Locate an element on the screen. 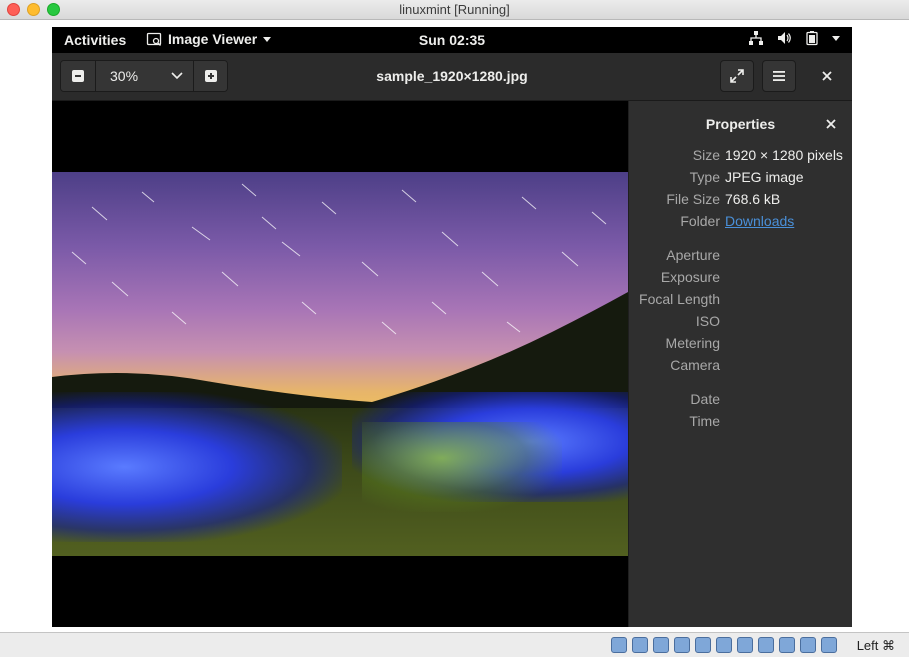 The width and height of the screenshot is (909, 657). close-button is located at coordinates (827, 76).